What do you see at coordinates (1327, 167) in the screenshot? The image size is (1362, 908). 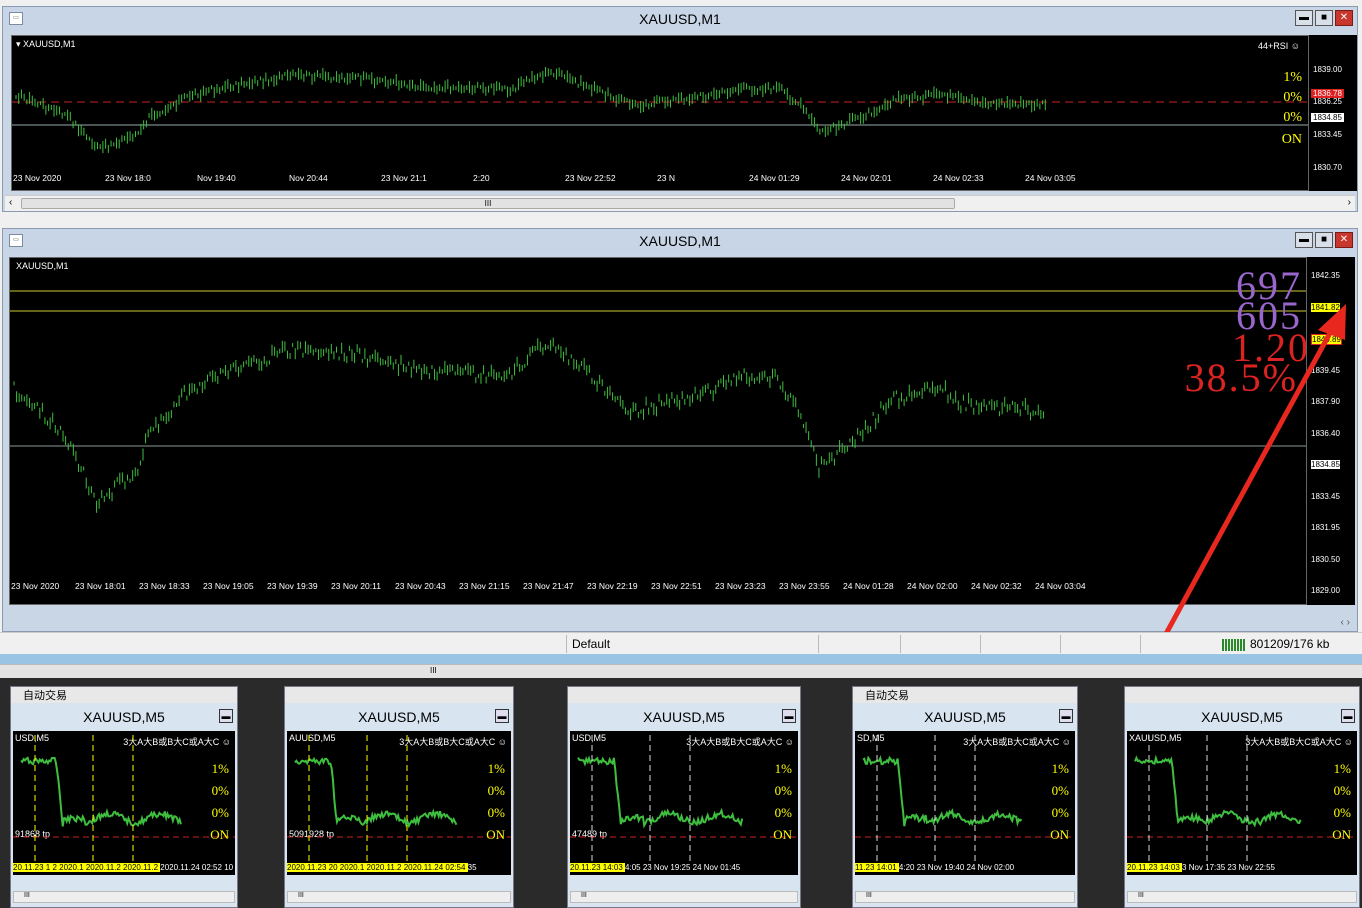 I see `price-tick: 1830.70` at bounding box center [1327, 167].